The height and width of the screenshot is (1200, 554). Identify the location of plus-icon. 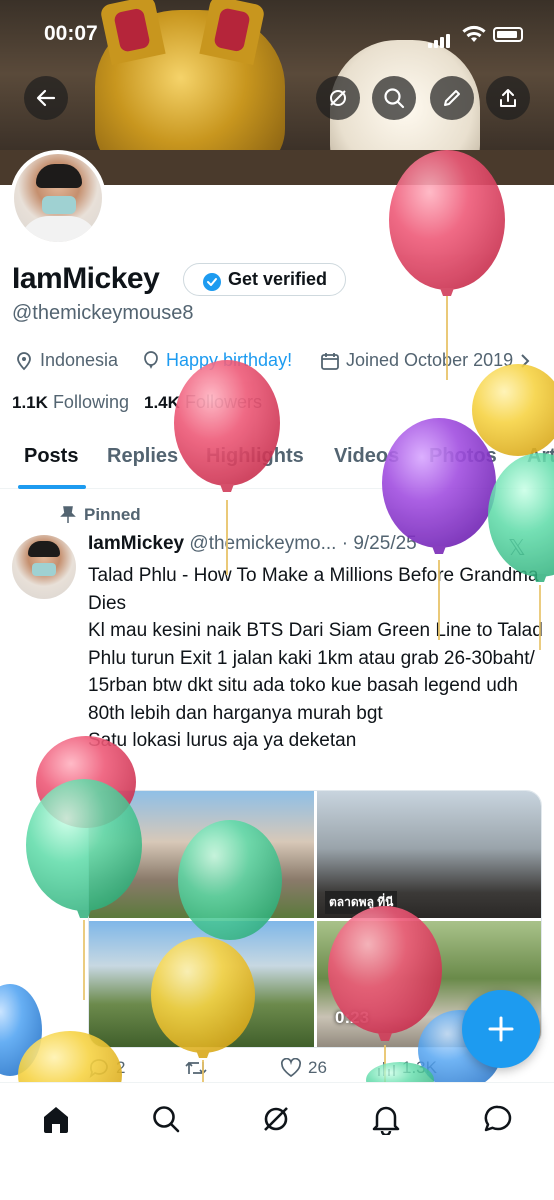
(501, 1029).